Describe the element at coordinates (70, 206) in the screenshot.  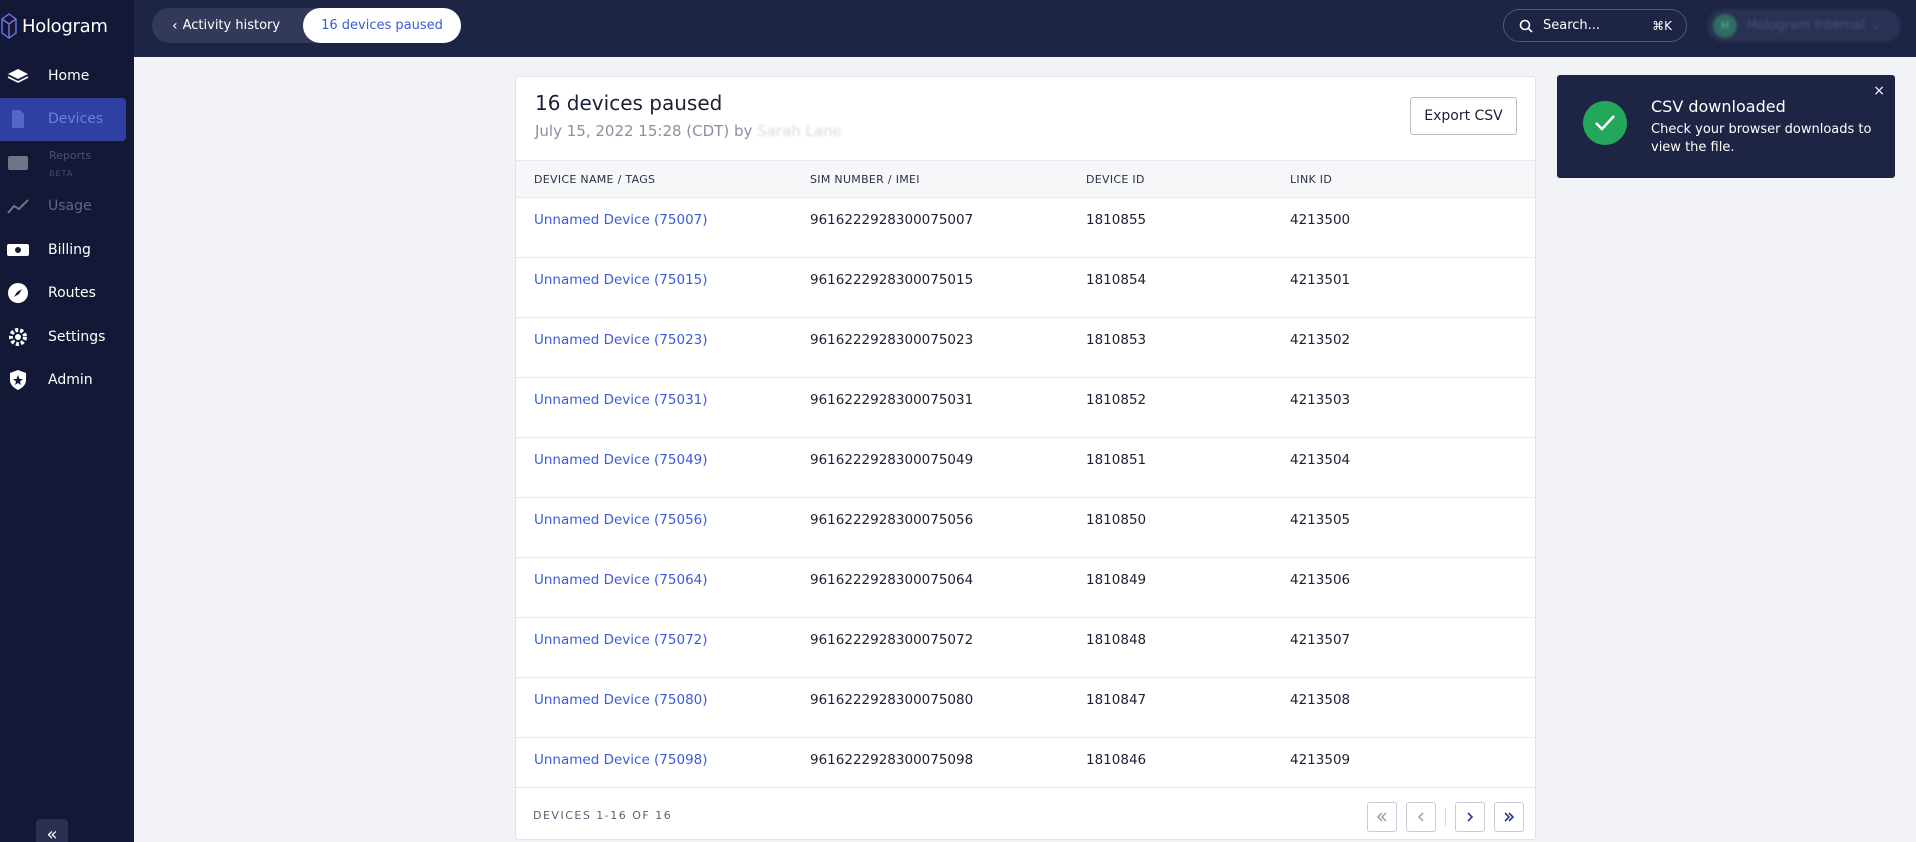
I see `sidebar-item-label: Usage` at that location.